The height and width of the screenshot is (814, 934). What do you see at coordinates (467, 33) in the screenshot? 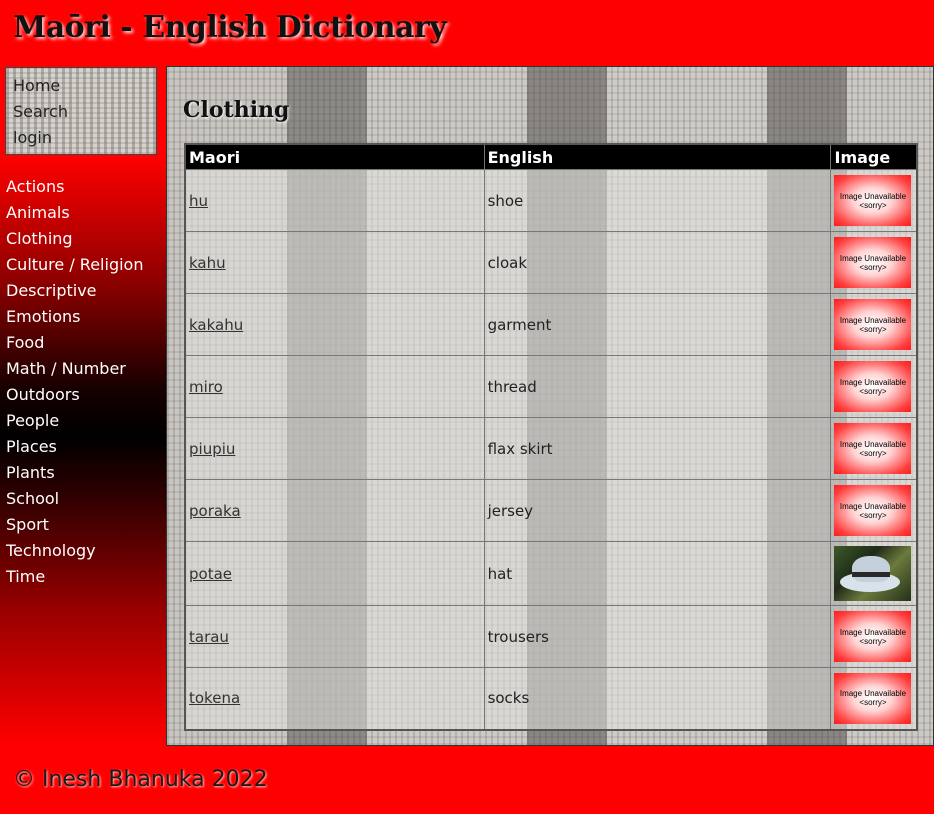
I see `site-header: Maōri - English Dictionary` at bounding box center [467, 33].